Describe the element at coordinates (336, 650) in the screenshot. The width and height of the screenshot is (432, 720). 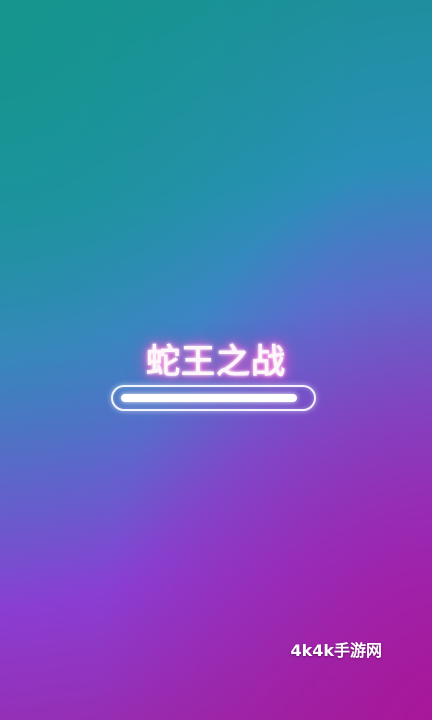
I see `watermark-text: 4k4k手游网` at that location.